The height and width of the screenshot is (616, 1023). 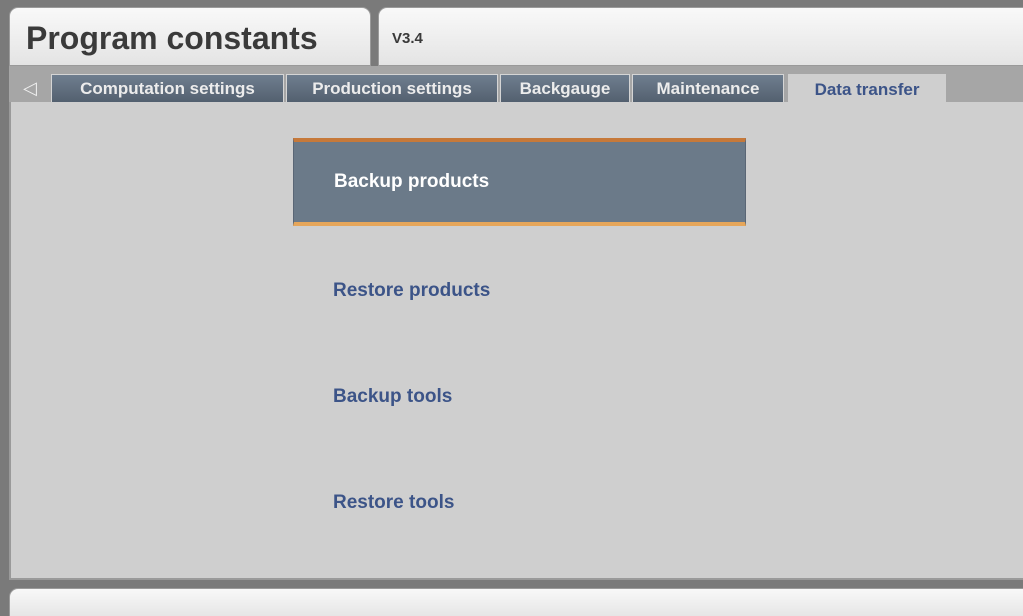 What do you see at coordinates (407, 38) in the screenshot?
I see `version-label: V3.4` at bounding box center [407, 38].